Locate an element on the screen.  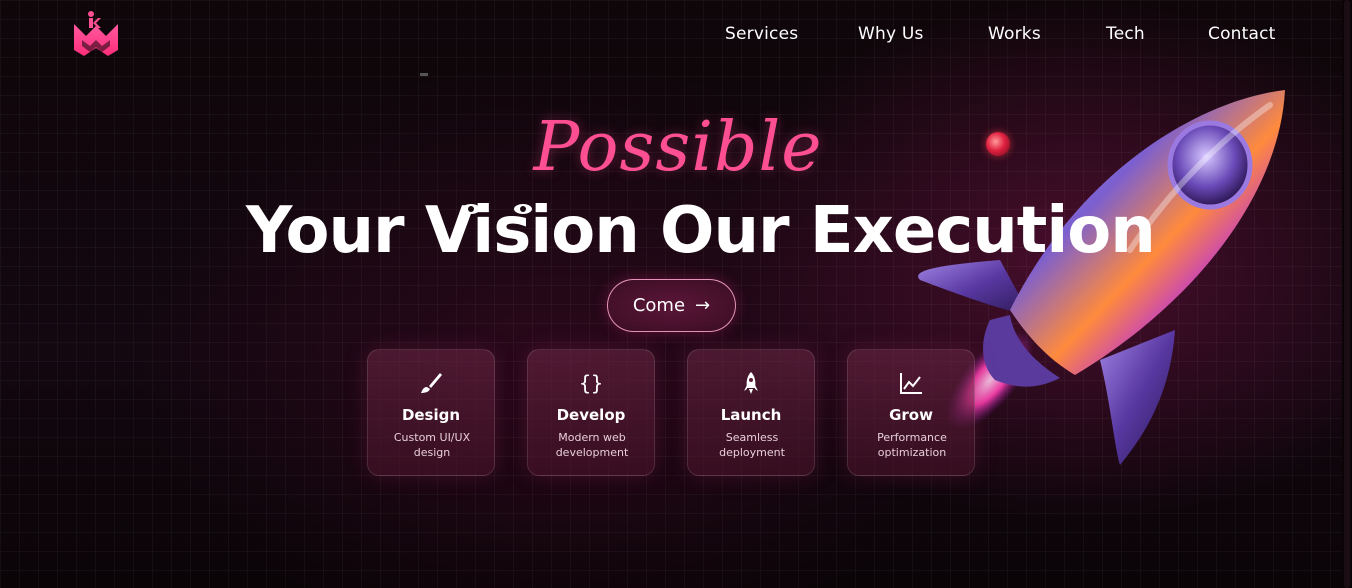
decorative-dash is located at coordinates (424, 74).